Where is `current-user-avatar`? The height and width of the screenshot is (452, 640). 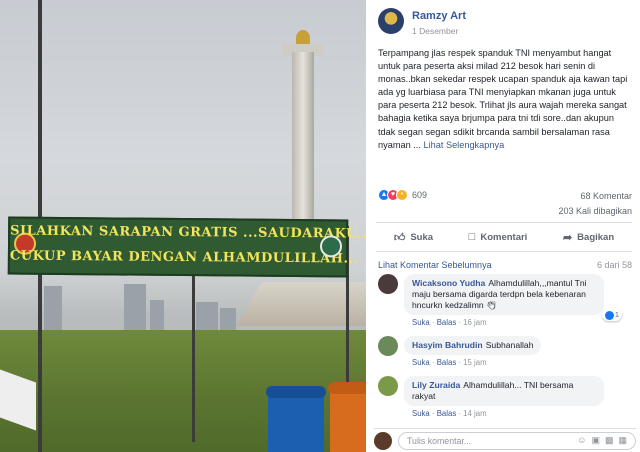
current-user-avatar is located at coordinates (383, 440).